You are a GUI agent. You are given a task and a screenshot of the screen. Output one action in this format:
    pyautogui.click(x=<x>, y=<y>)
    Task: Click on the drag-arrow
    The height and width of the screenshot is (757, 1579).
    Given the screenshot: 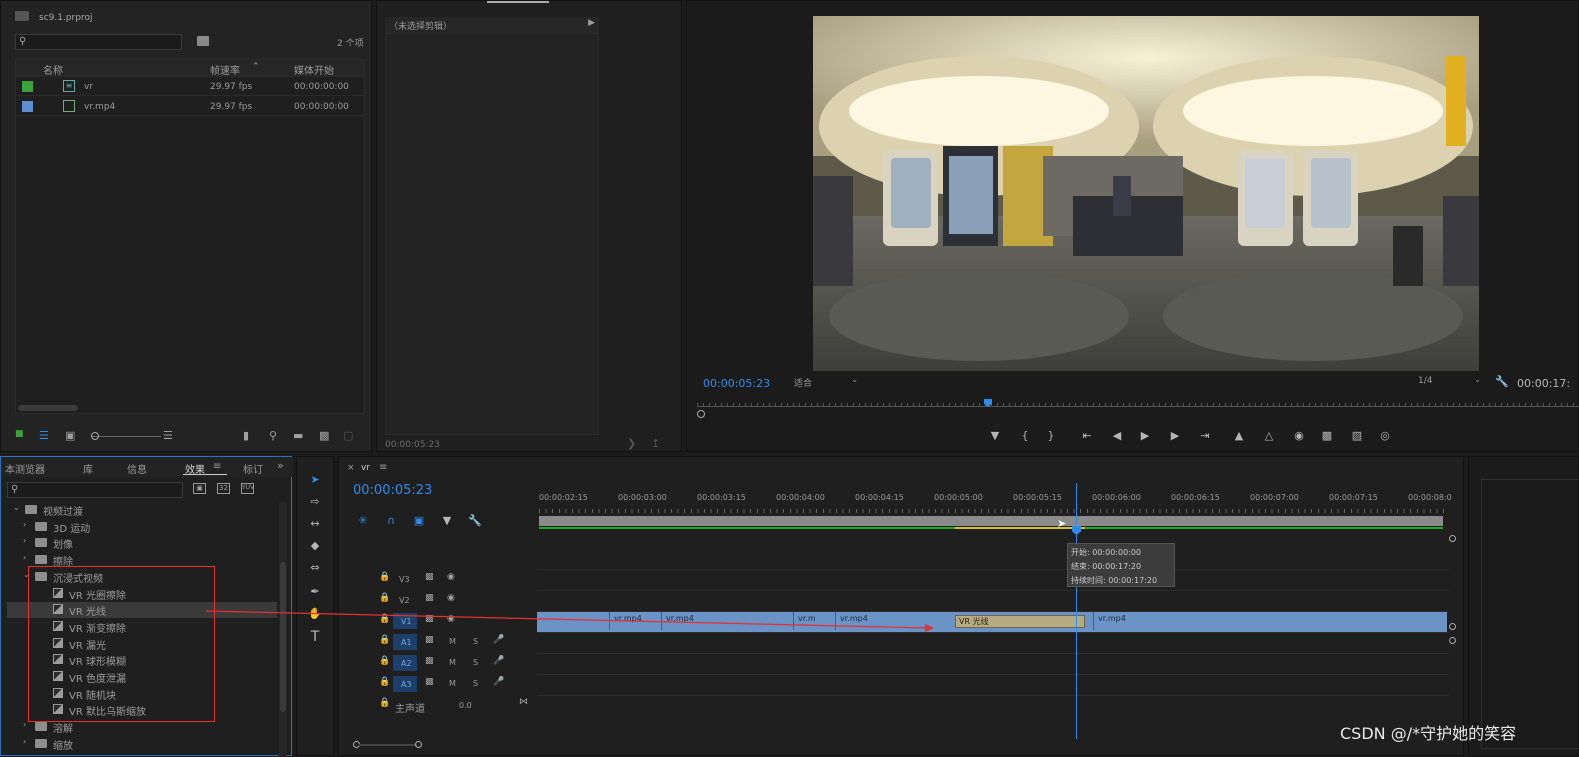 What is the action you would take?
    pyautogui.click(x=569, y=621)
    